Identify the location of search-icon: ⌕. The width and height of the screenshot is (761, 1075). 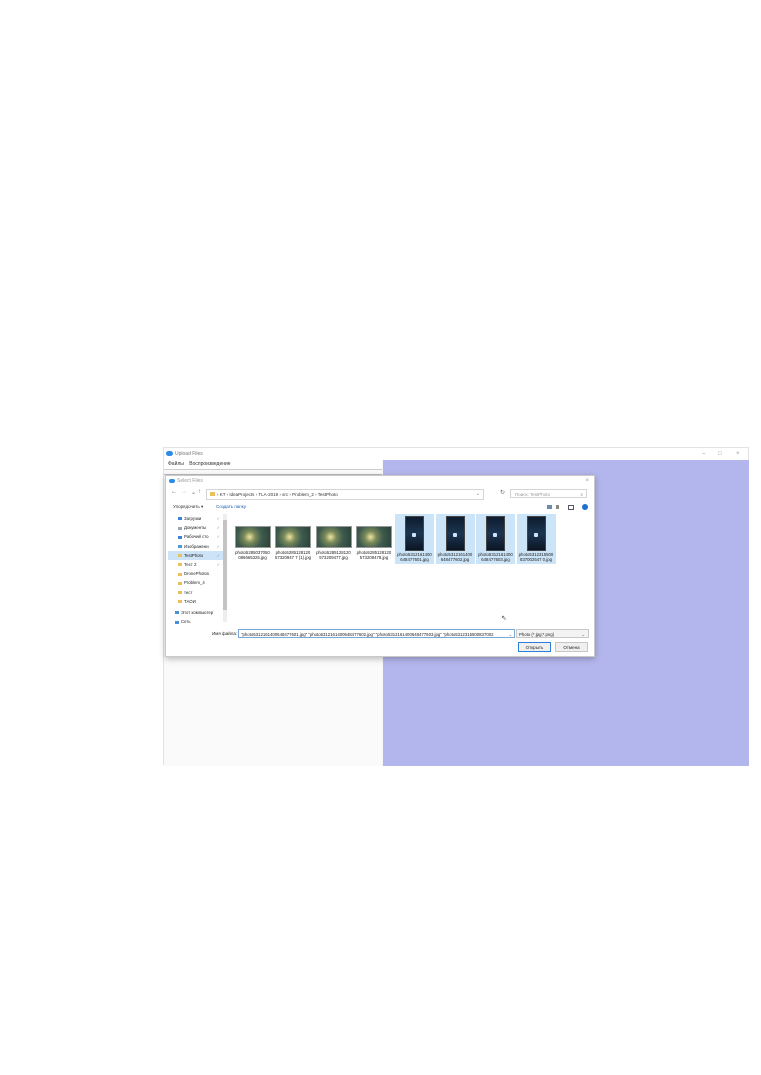
(581, 494).